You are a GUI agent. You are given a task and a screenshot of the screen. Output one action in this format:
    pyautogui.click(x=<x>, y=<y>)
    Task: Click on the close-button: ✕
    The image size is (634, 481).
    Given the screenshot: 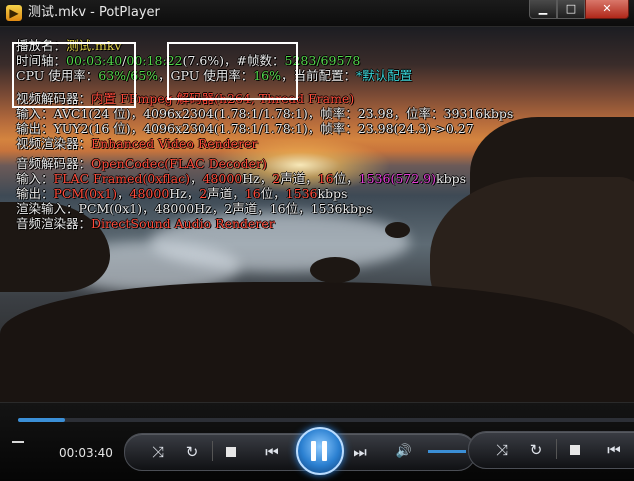 What is the action you would take?
    pyautogui.click(x=607, y=9)
    